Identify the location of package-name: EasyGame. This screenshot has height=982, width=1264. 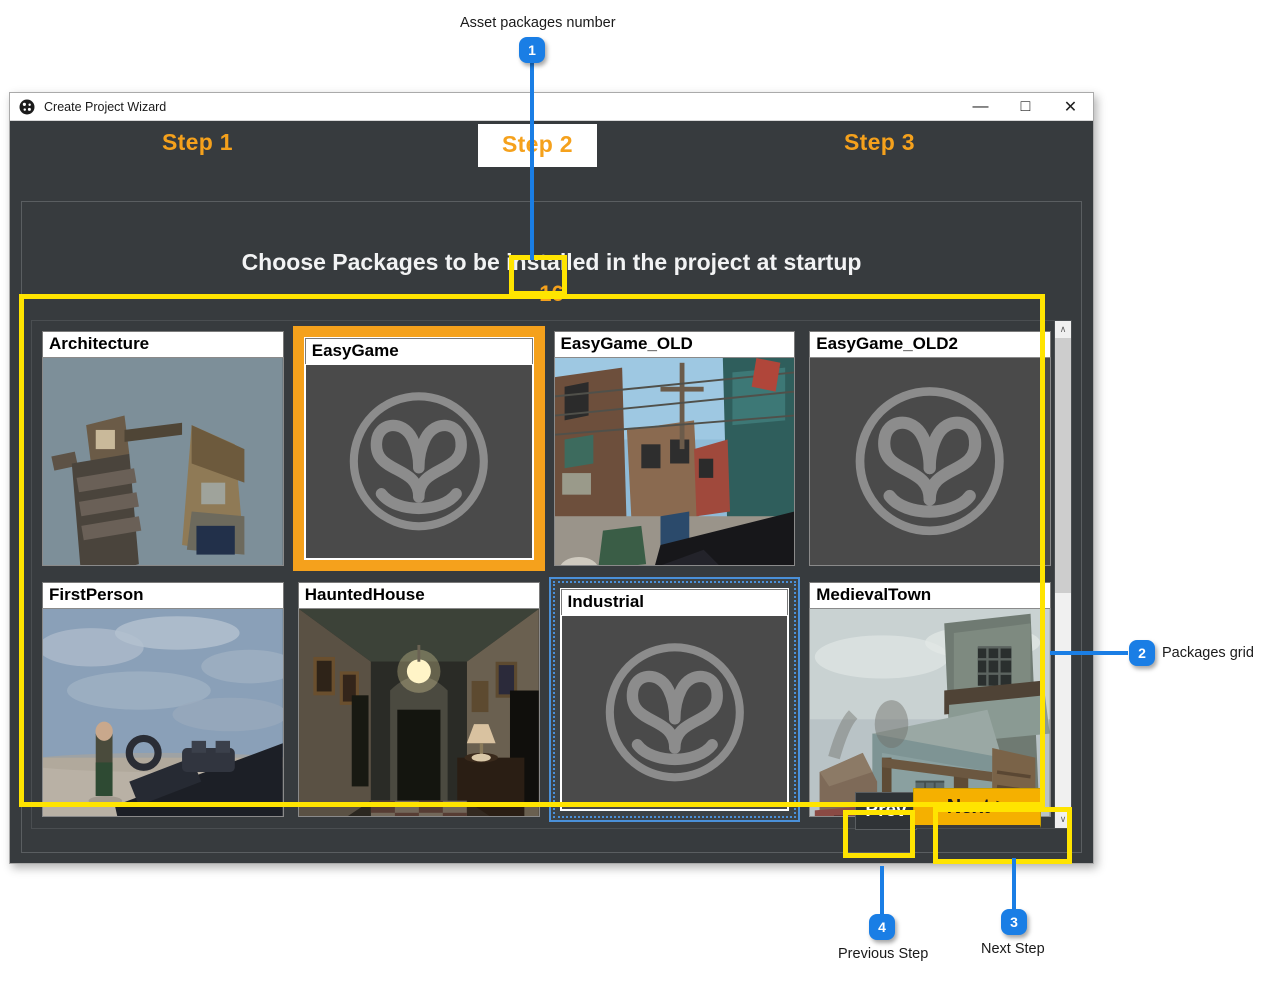
(418, 351).